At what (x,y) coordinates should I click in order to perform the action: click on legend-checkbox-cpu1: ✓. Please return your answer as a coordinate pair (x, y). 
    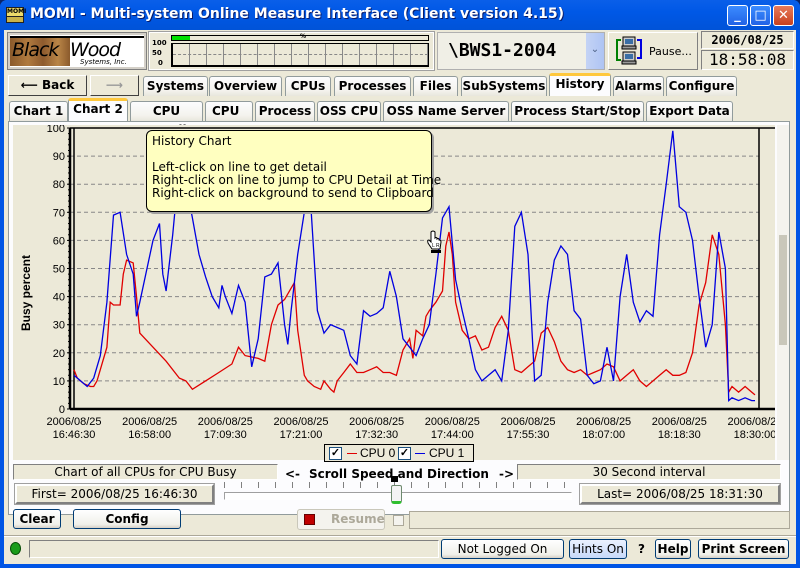
    Looking at the image, I should click on (404, 453).